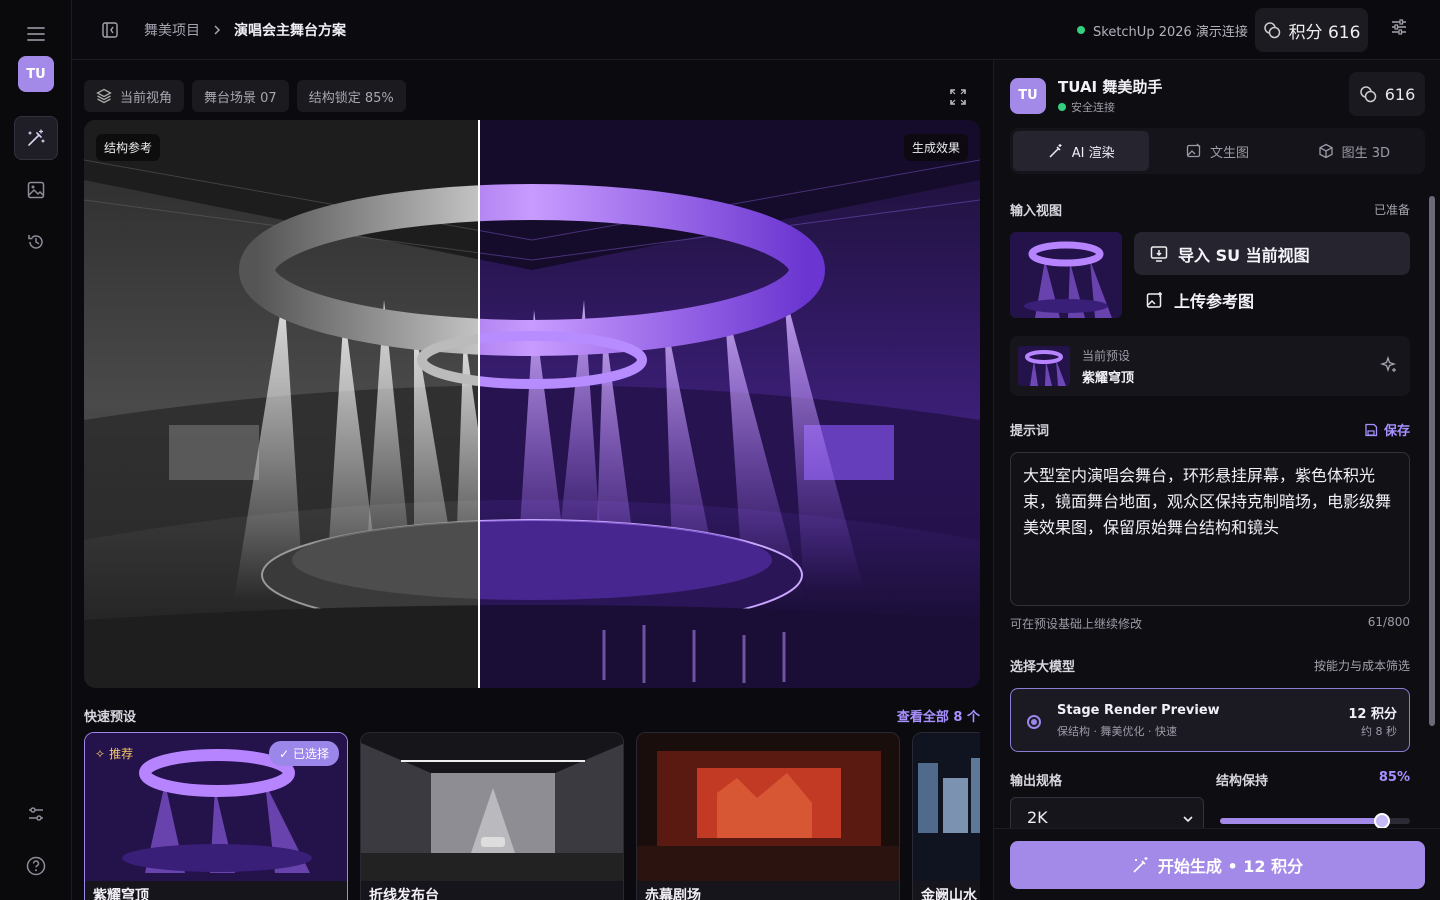 The image size is (1440, 900). Describe the element at coordinates (935, 147) in the screenshot. I see `generated-result-tag: 生成效果` at that location.